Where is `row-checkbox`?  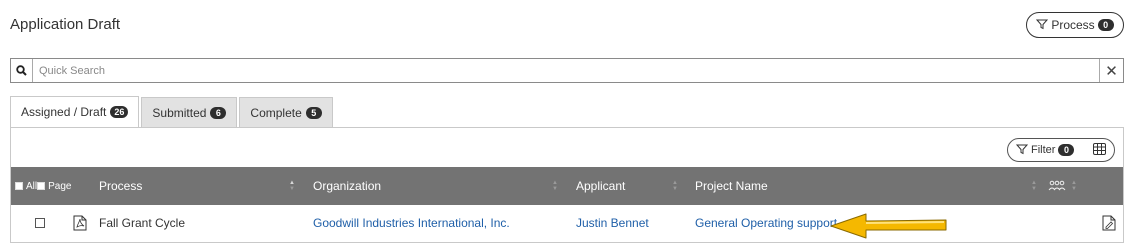
row-checkbox is located at coordinates (40, 223).